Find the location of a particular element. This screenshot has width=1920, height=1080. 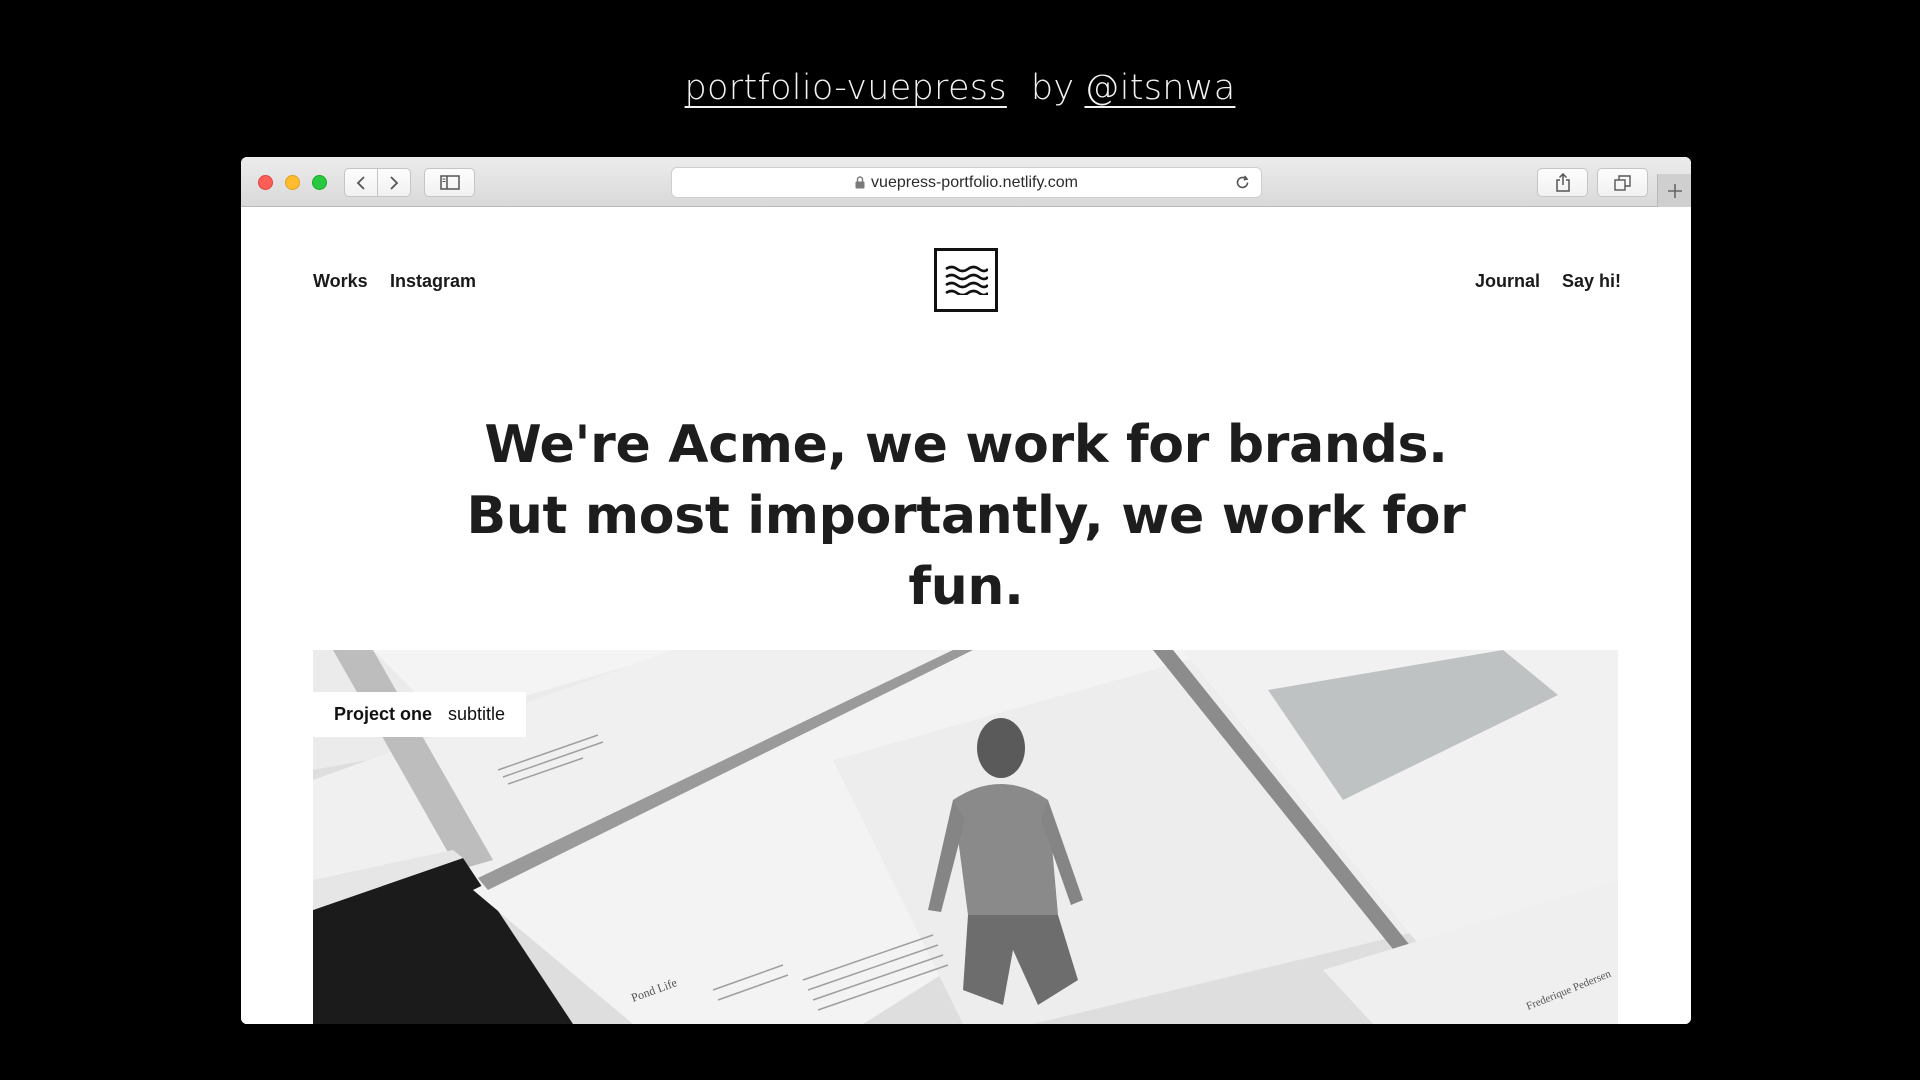

chevron-left-icon is located at coordinates (360, 182).